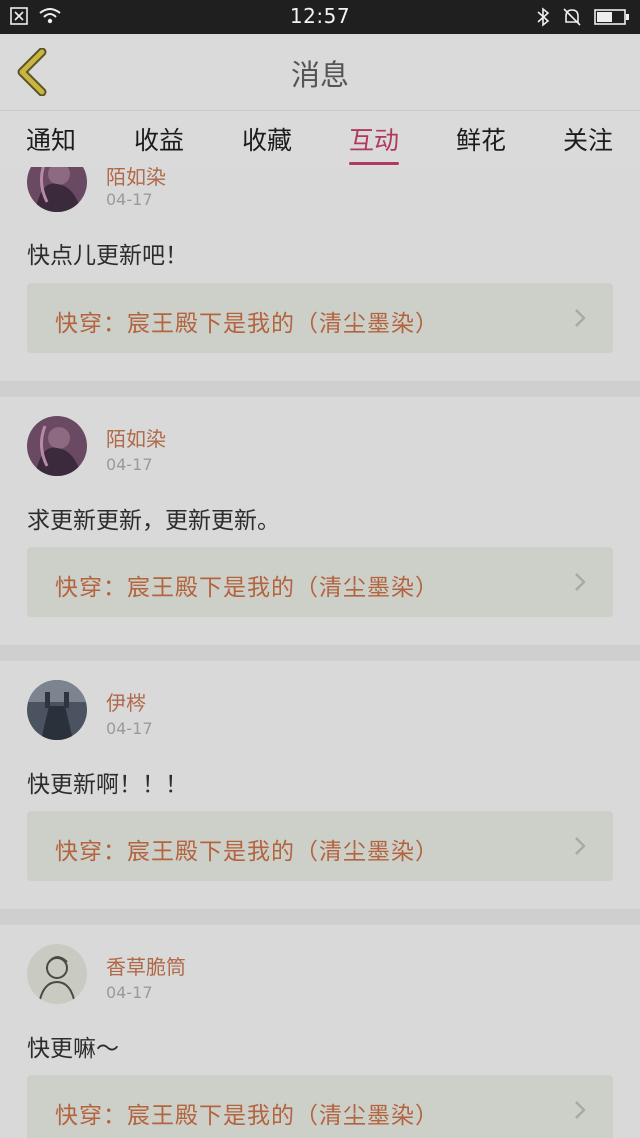 The image size is (640, 1138). What do you see at coordinates (107, 785) in the screenshot?
I see `comment-text: 快更新啊！！！` at bounding box center [107, 785].